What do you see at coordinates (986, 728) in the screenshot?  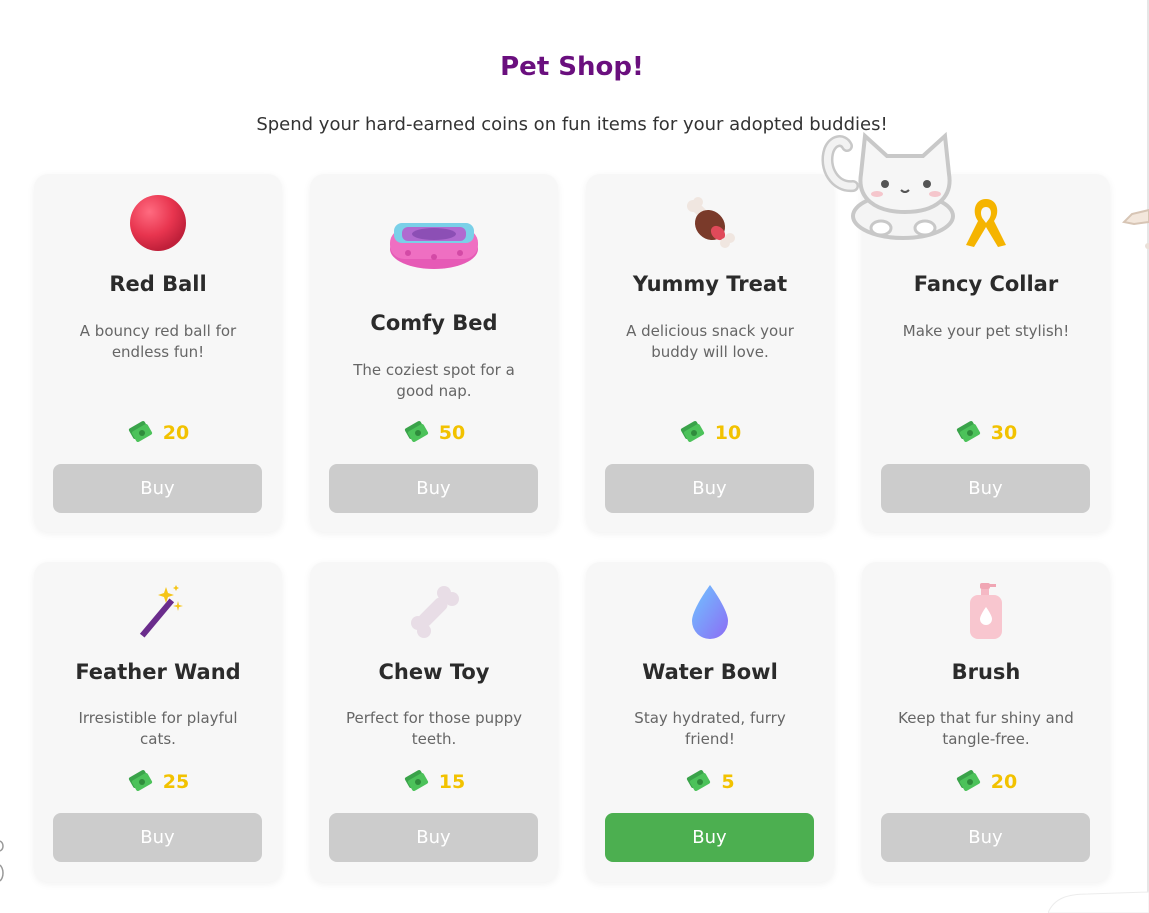 I see `item-description: Keep that fur shiny and tangle-free.` at bounding box center [986, 728].